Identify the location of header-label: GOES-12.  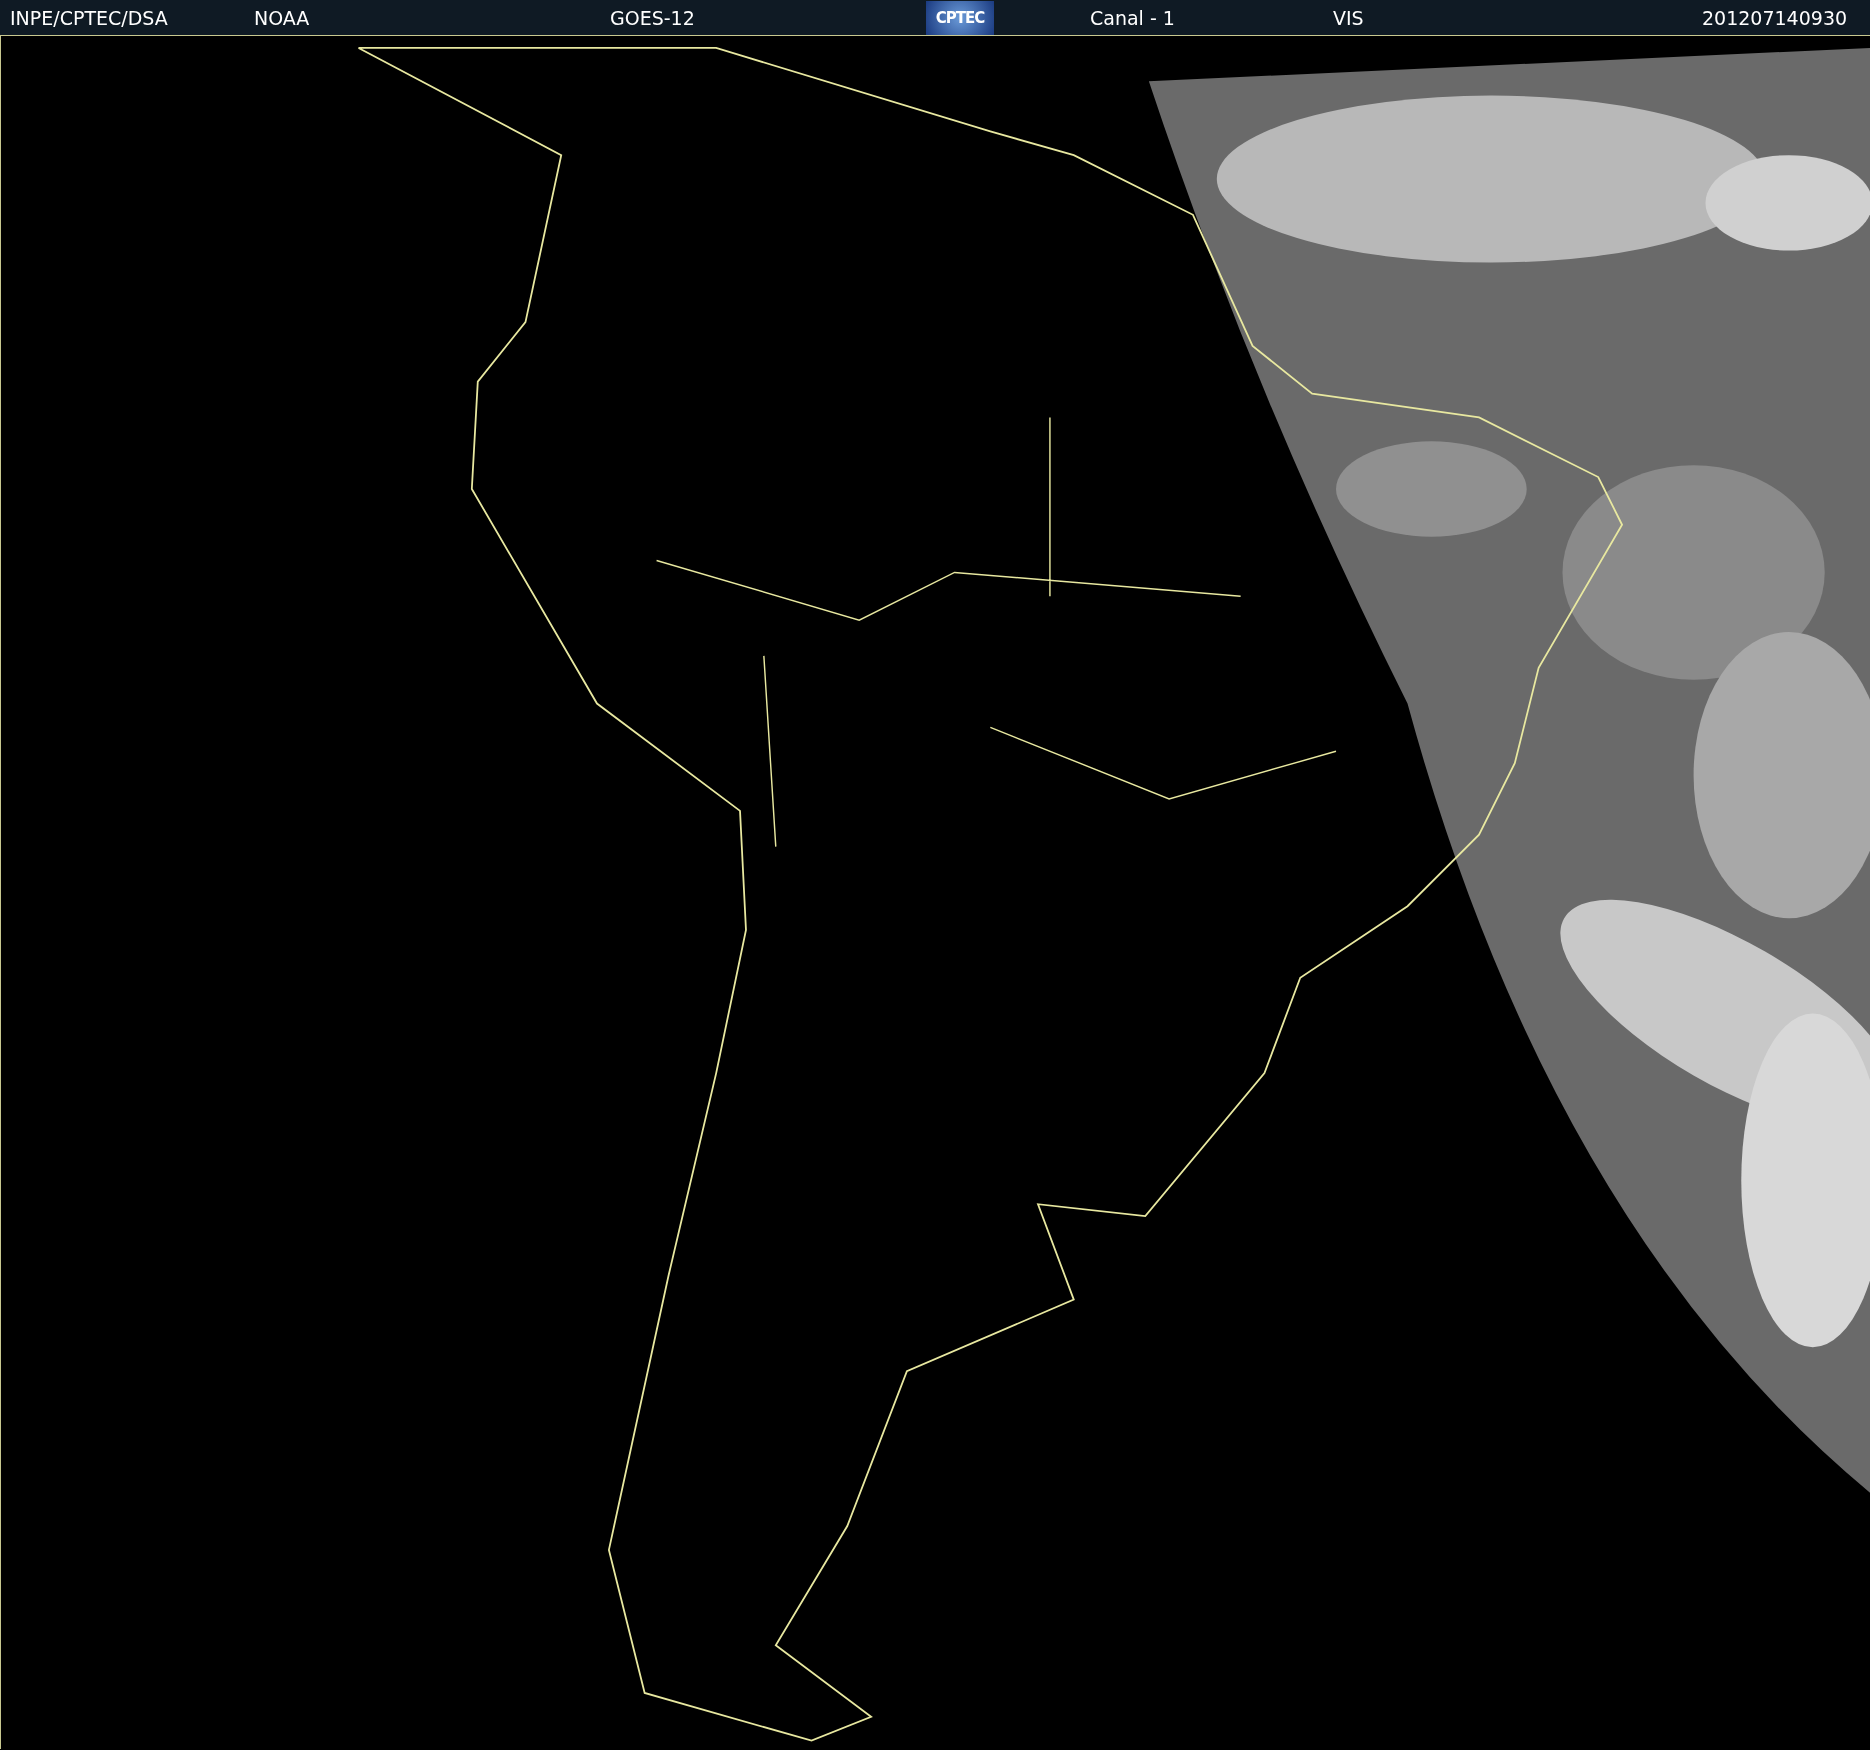
(652, 17).